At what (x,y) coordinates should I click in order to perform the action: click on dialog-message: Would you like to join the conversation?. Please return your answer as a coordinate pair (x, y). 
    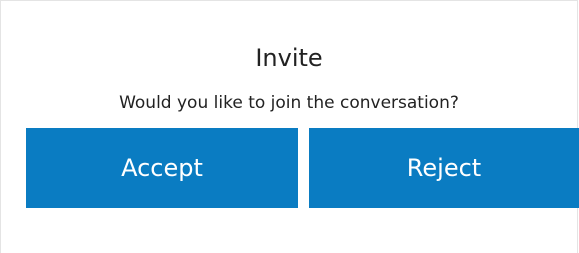
    Looking at the image, I should click on (289, 103).